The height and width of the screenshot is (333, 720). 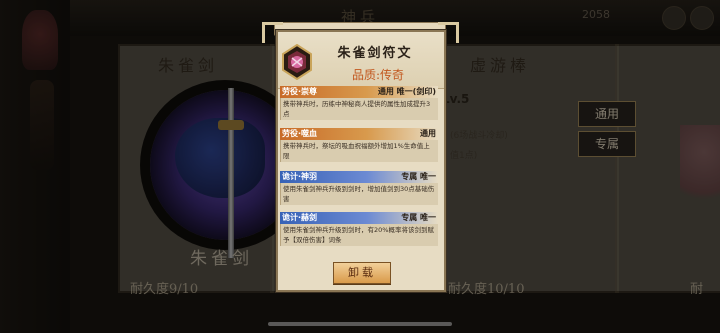 I want to click on rune-section-header: 劳役·崇尊 通用 唯一(剑印), so click(x=359, y=92).